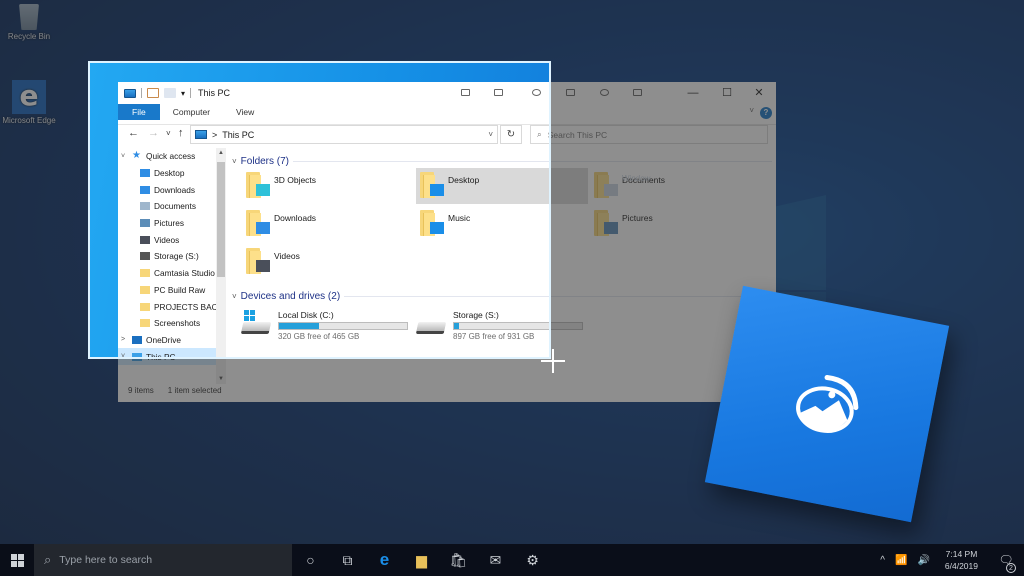 The width and height of the screenshot is (1024, 576). Describe the element at coordinates (245, 112) in the screenshot. I see `tab-view: View` at that location.